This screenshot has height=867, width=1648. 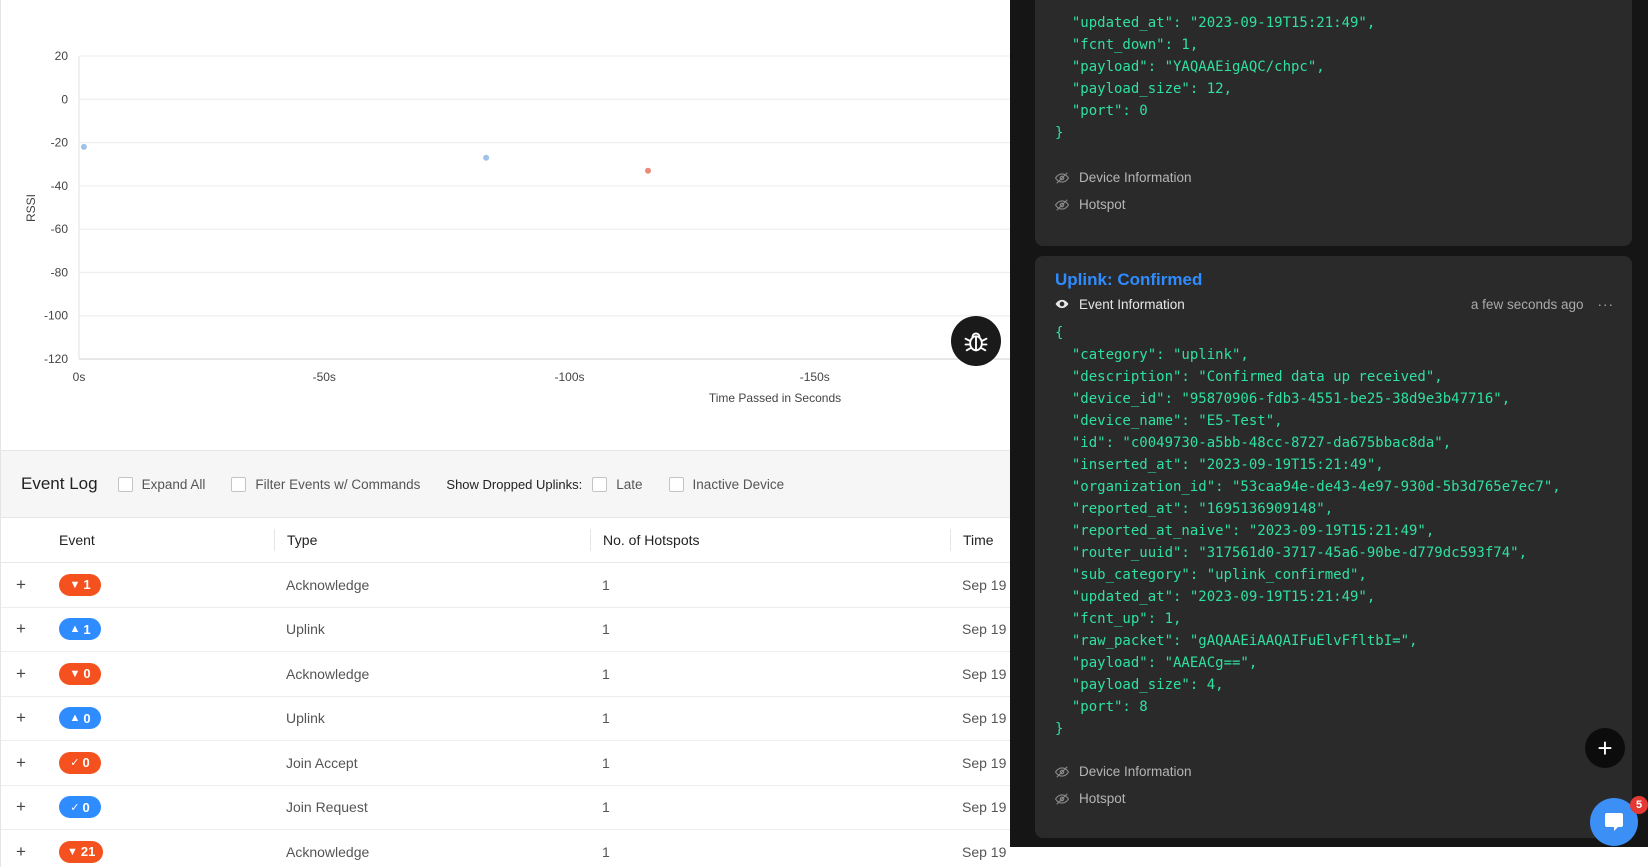 I want to click on event-badge-count: 21, so click(x=88, y=852).